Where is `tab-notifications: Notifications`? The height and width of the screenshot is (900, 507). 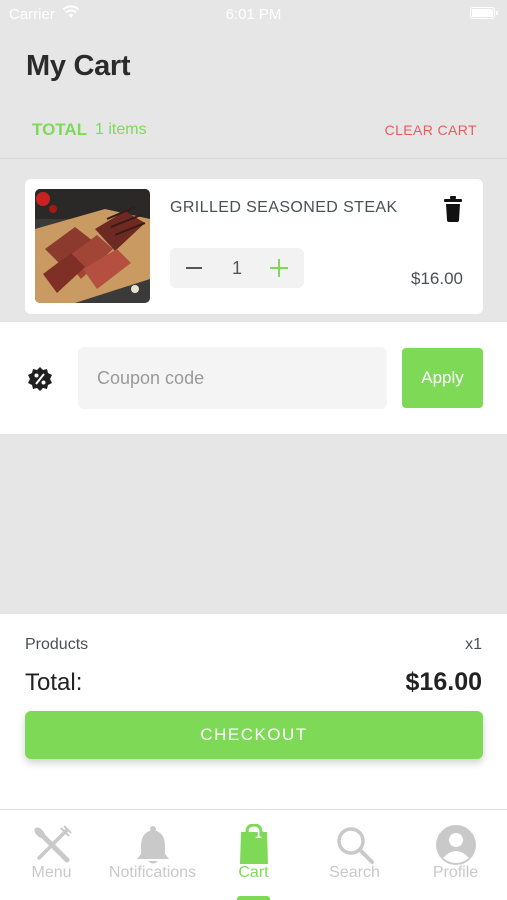
tab-notifications: Notifications is located at coordinates (152, 855).